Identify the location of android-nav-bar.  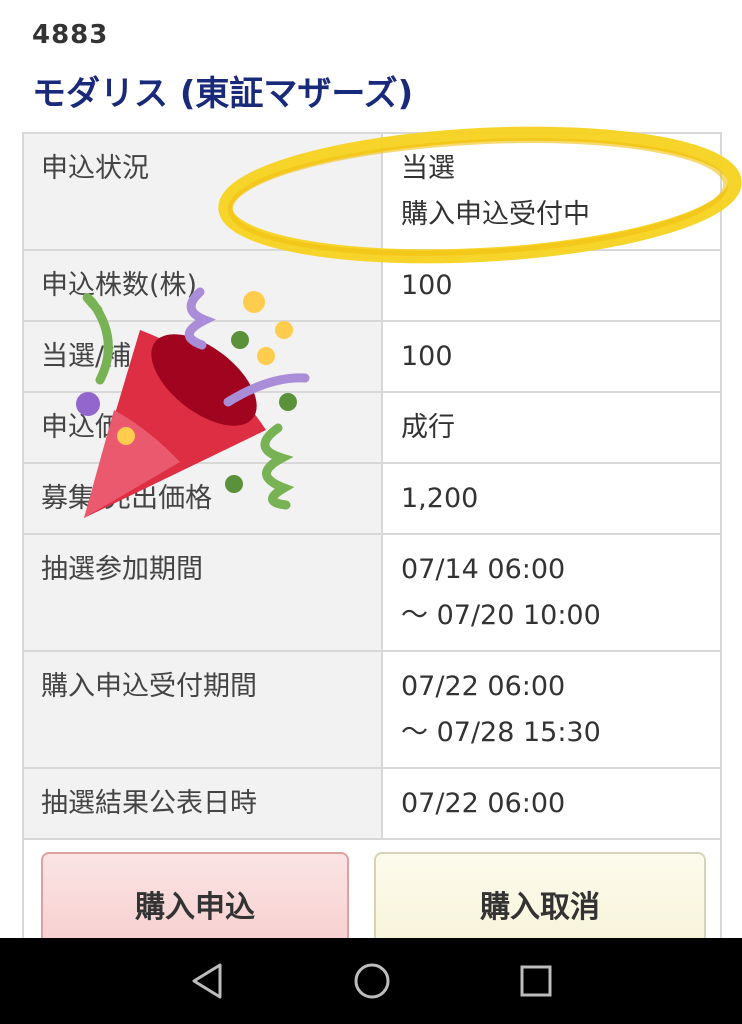
(371, 981).